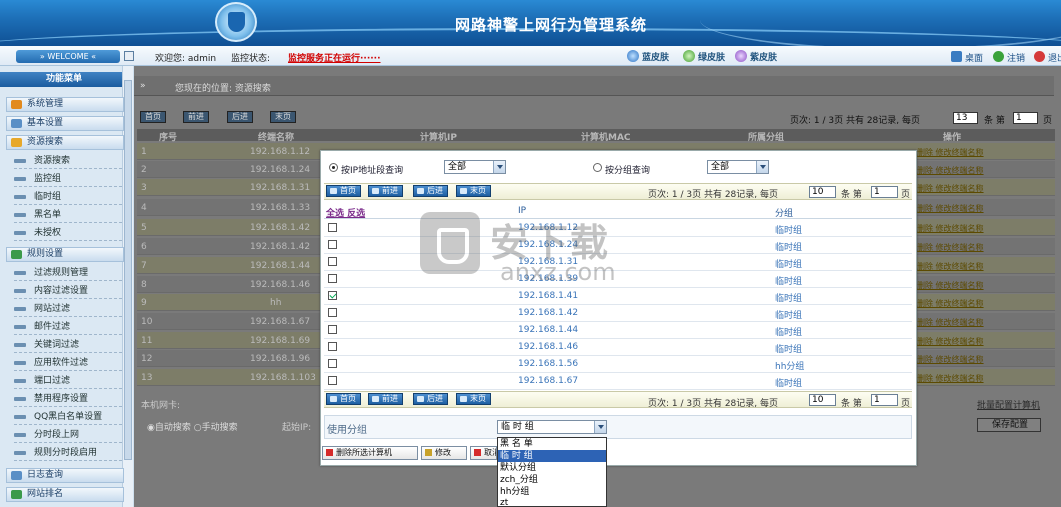 This screenshot has height=507, width=1061. Describe the element at coordinates (552, 468) in the screenshot. I see `dropdown-option: 默认分组` at that location.